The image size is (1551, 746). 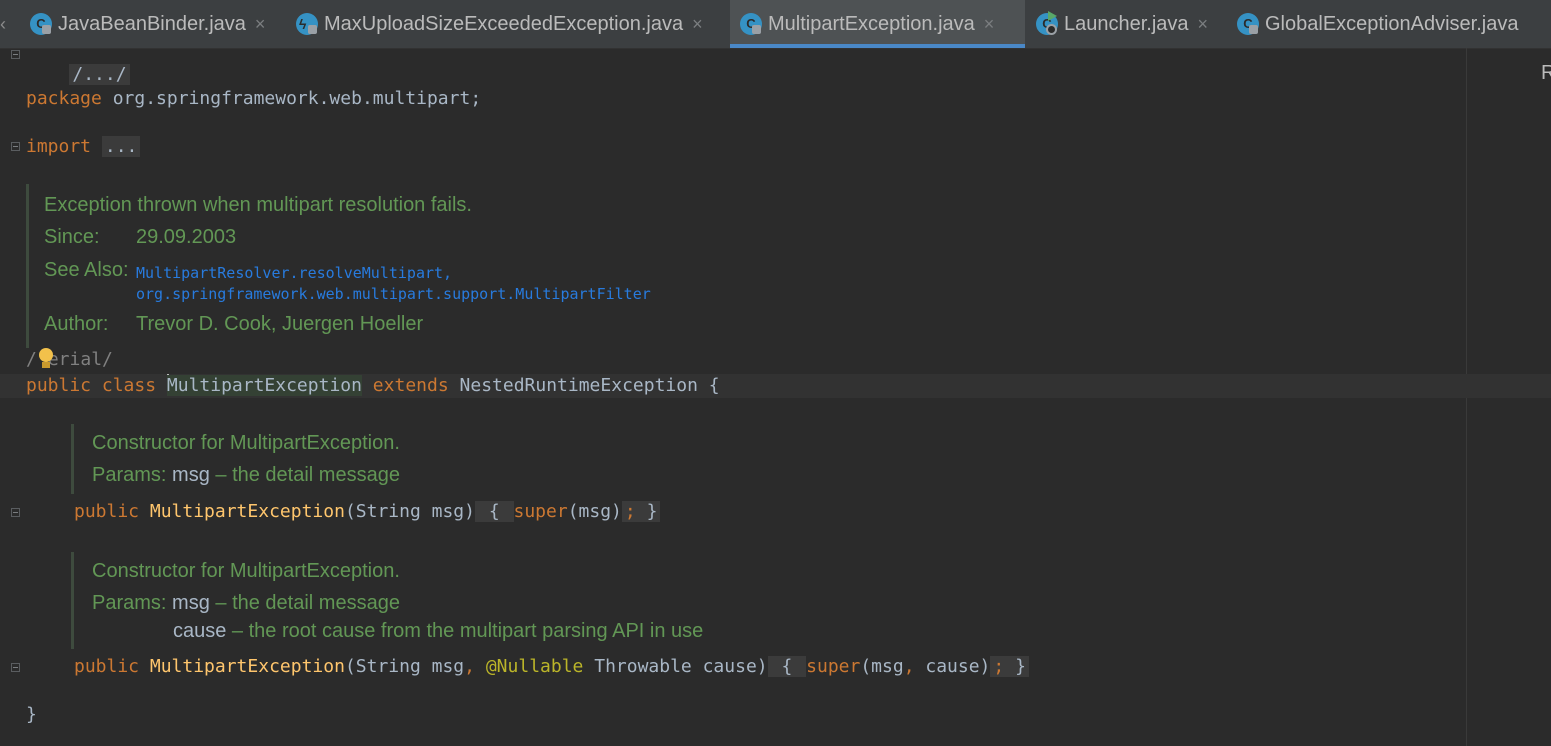 What do you see at coordinates (7, 24) in the screenshot?
I see `tabs-scroll-left-icon: ‹` at bounding box center [7, 24].